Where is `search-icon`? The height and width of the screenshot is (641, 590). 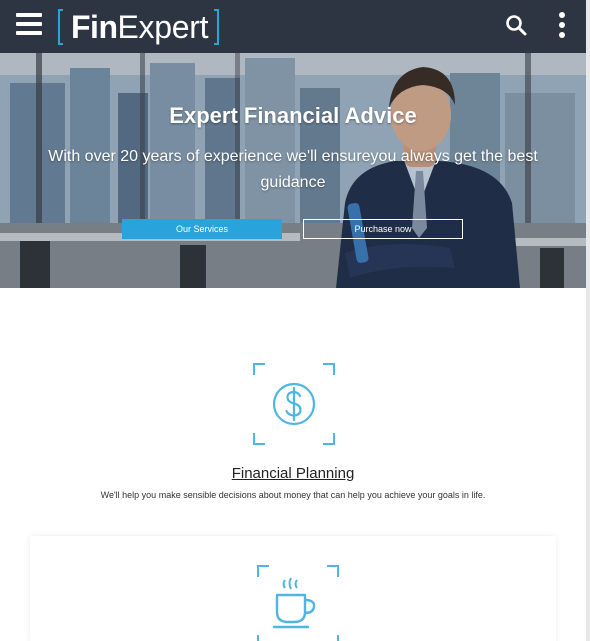 search-icon is located at coordinates (516, 25).